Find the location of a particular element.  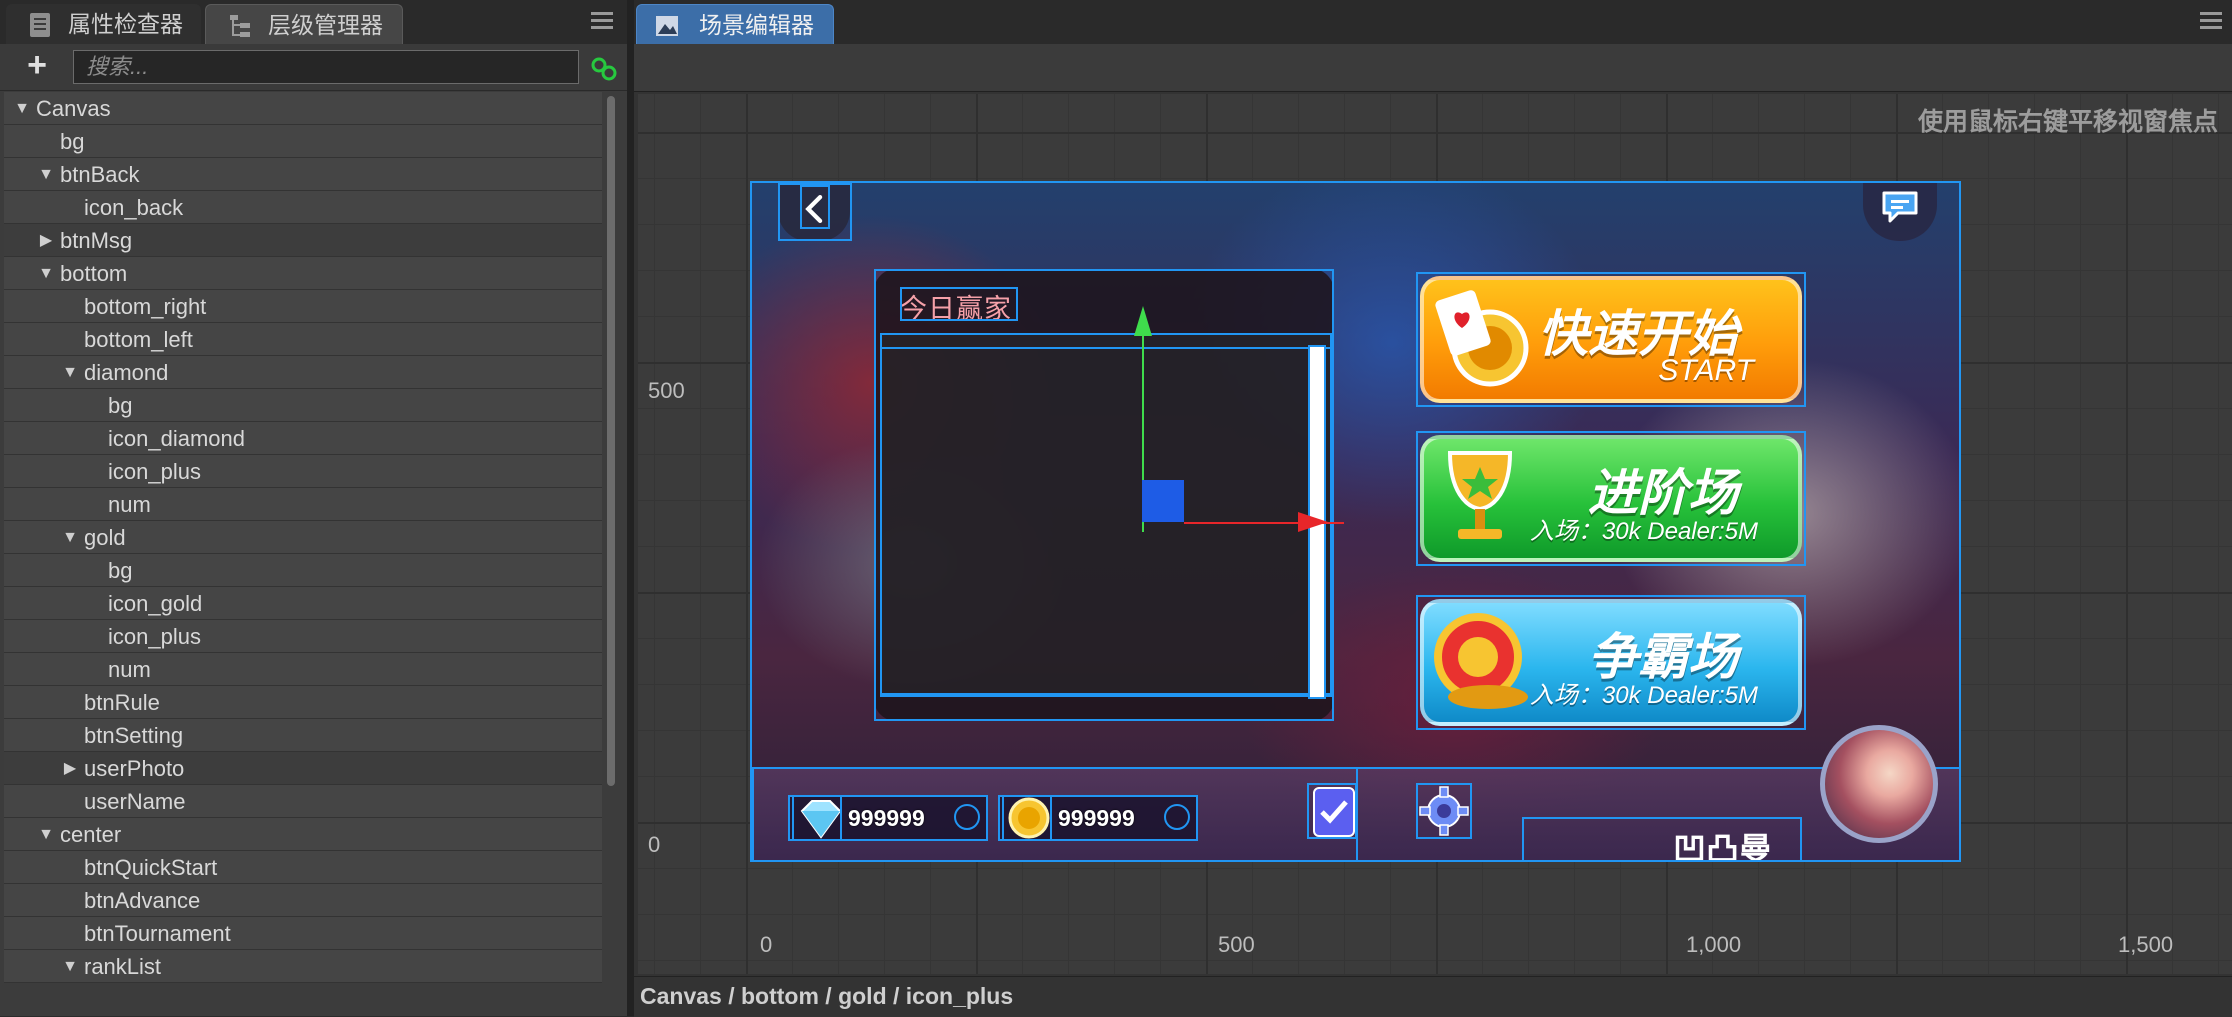

tree-node-label: Canvas is located at coordinates (73, 108).